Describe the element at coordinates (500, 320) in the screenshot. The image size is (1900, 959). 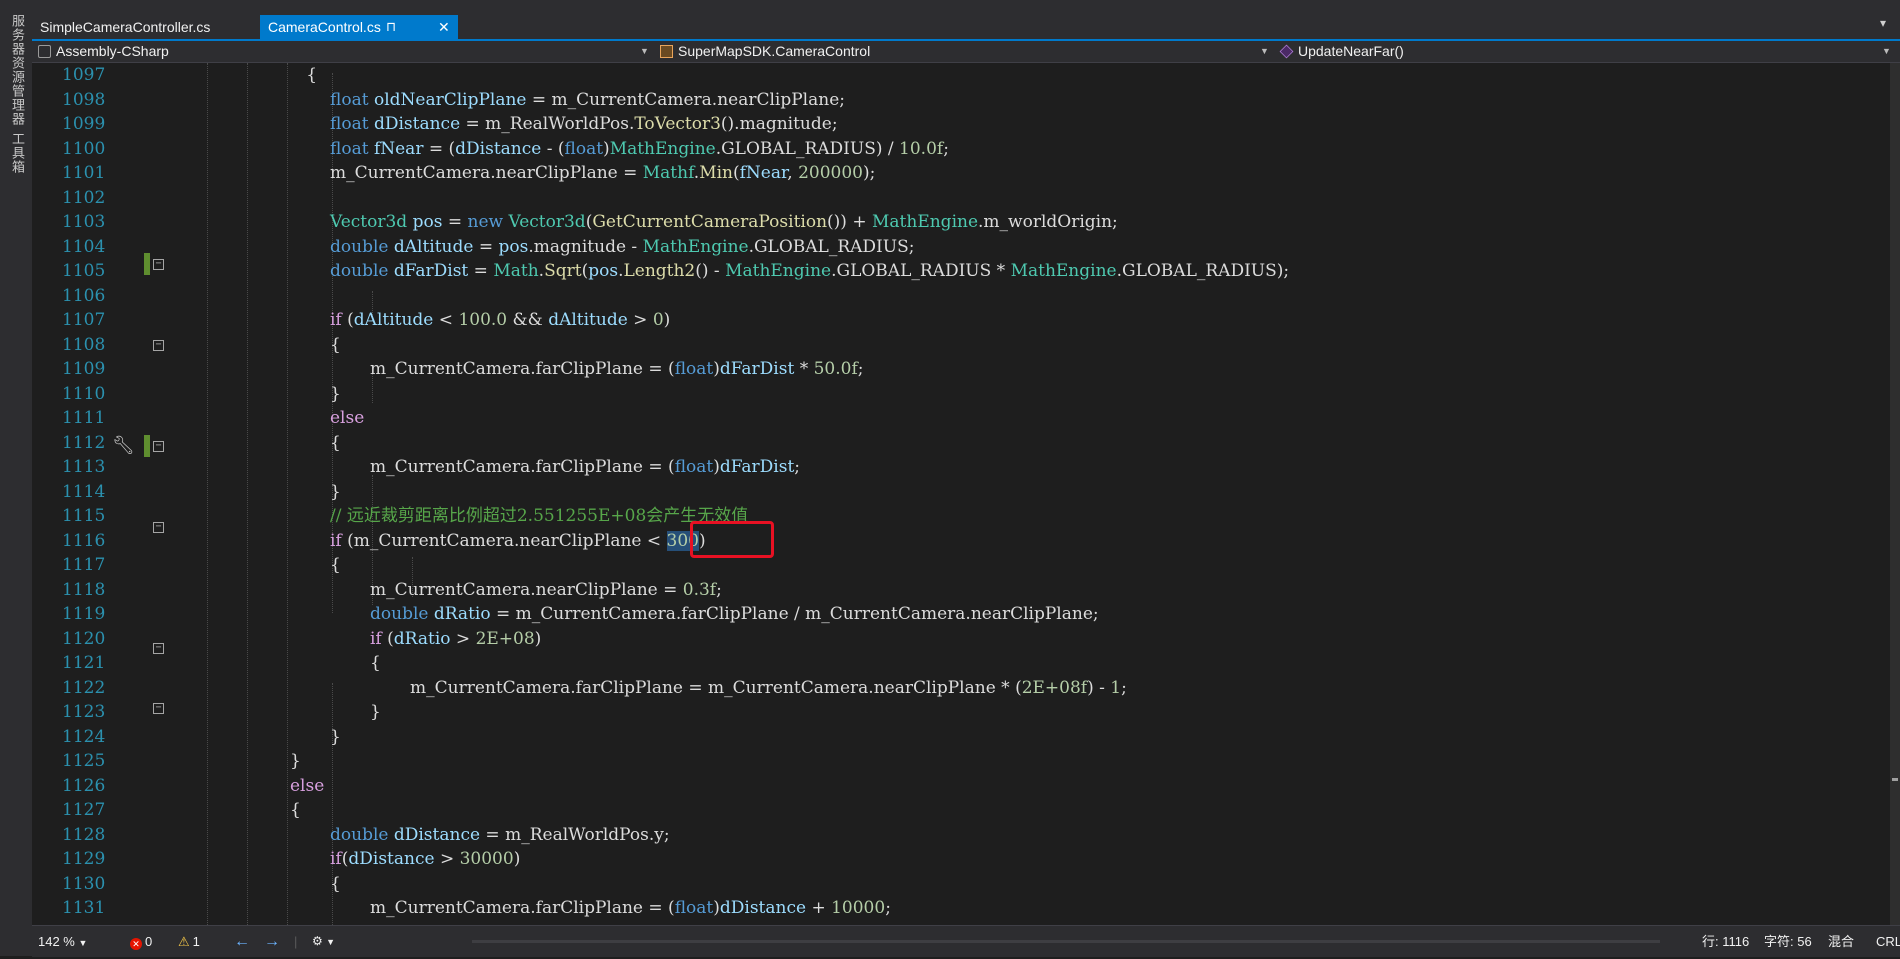
I see `code-line: if (dAltitude < 100.0 && dAltitude > 0)` at that location.